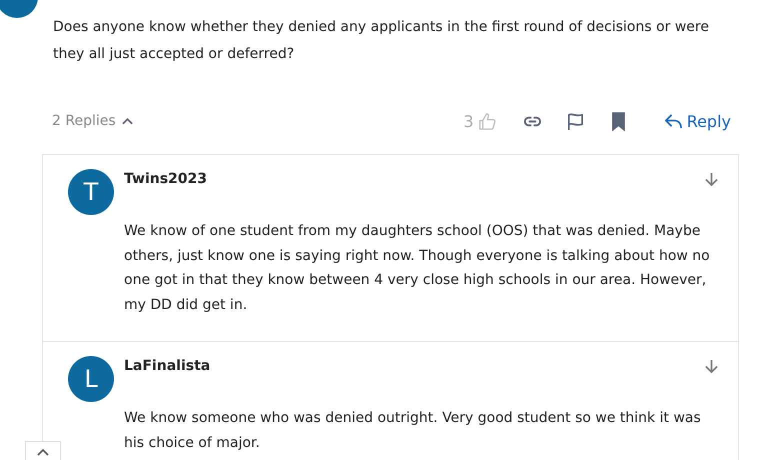 This screenshot has height=460, width=771. Describe the element at coordinates (575, 121) in the screenshot. I see `flag-icon` at that location.